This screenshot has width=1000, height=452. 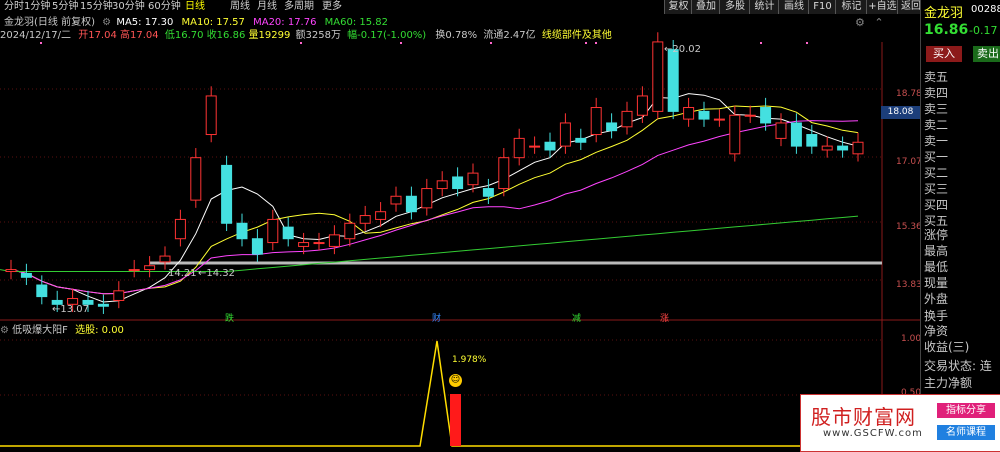 What do you see at coordinates (576, 317) in the screenshot?
I see `event-marker: 减` at bounding box center [576, 317].